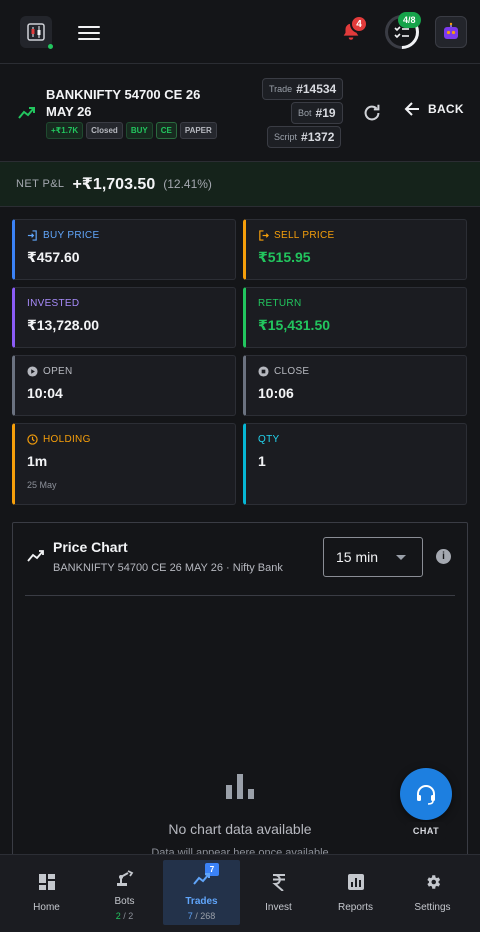 This screenshot has width=480, height=932. Describe the element at coordinates (240, 184) in the screenshot. I see `net-pnl-bar: NET P&L +₹1,703.50 (12.41%)` at that location.